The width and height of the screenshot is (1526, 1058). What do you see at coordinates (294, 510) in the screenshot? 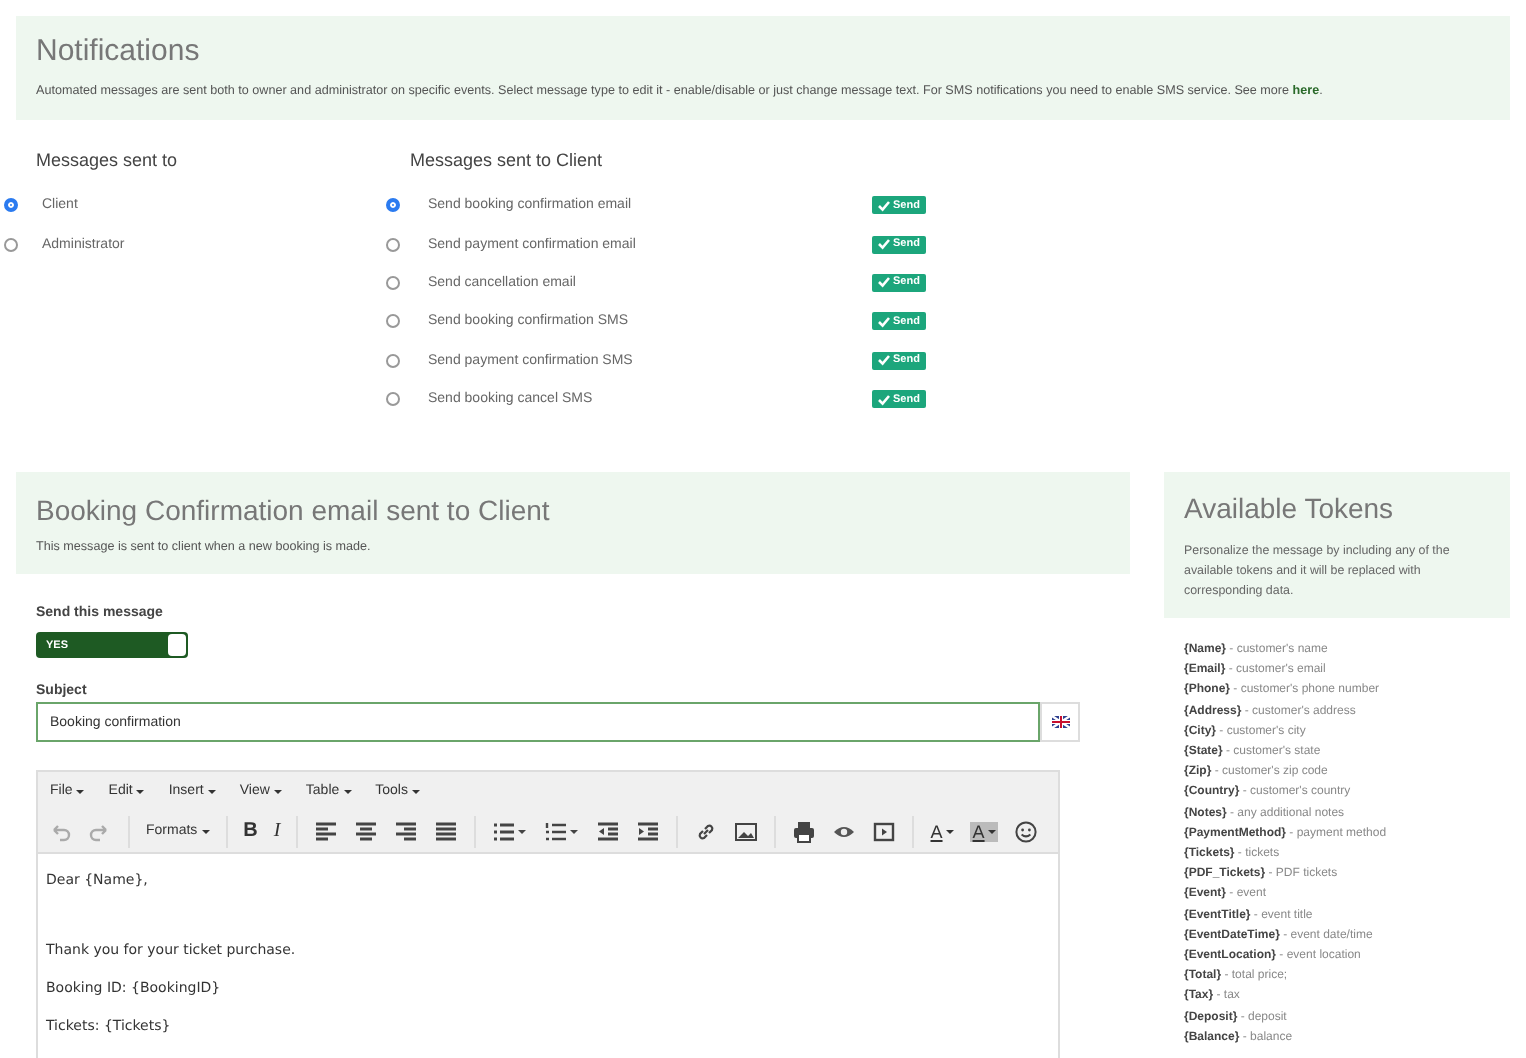
I see `panel-title: Booking Confirmation email sent to Client` at bounding box center [294, 510].